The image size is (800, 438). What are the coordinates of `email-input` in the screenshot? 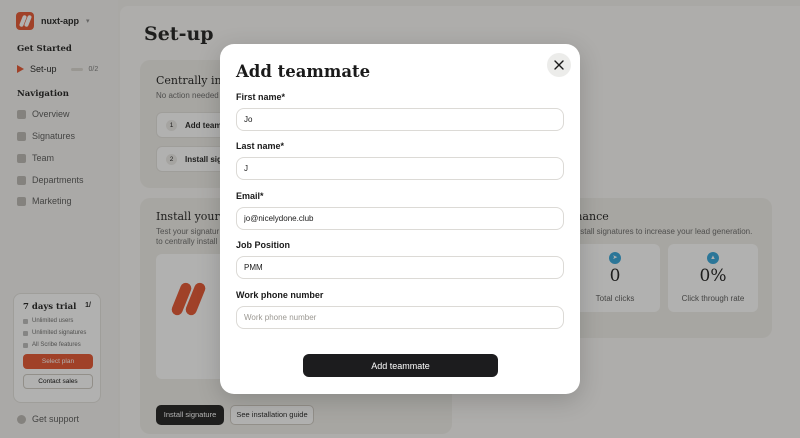 It's located at (400, 218).